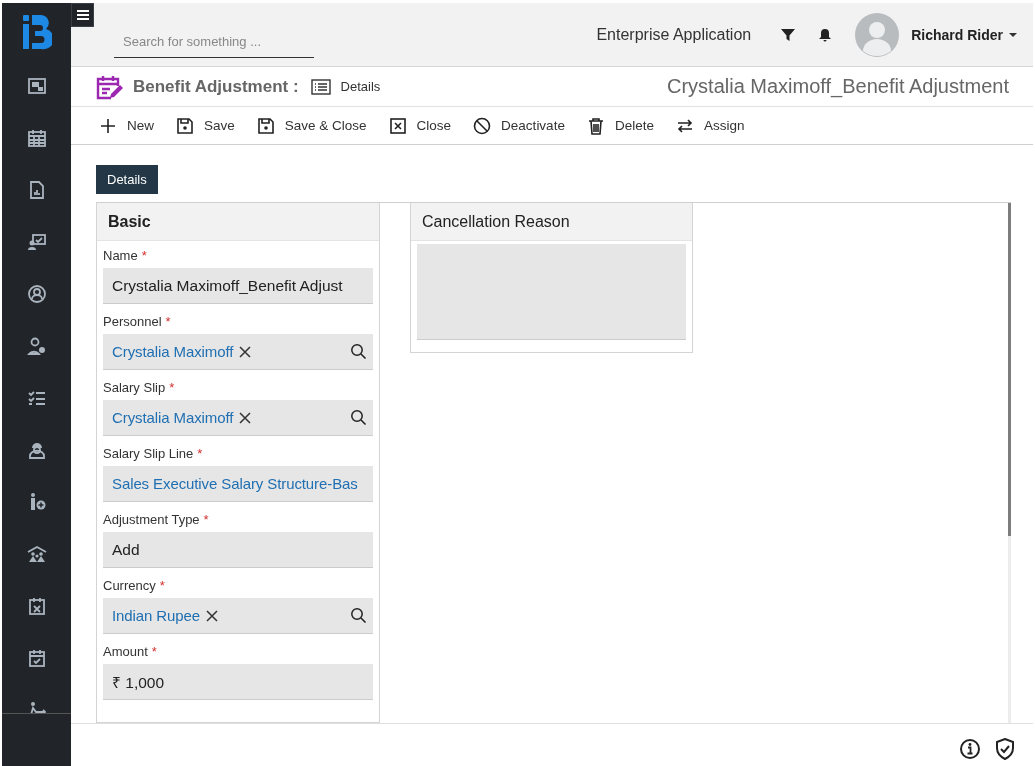 This screenshot has width=1035, height=766. What do you see at coordinates (238, 550) in the screenshot?
I see `input-field: Add` at bounding box center [238, 550].